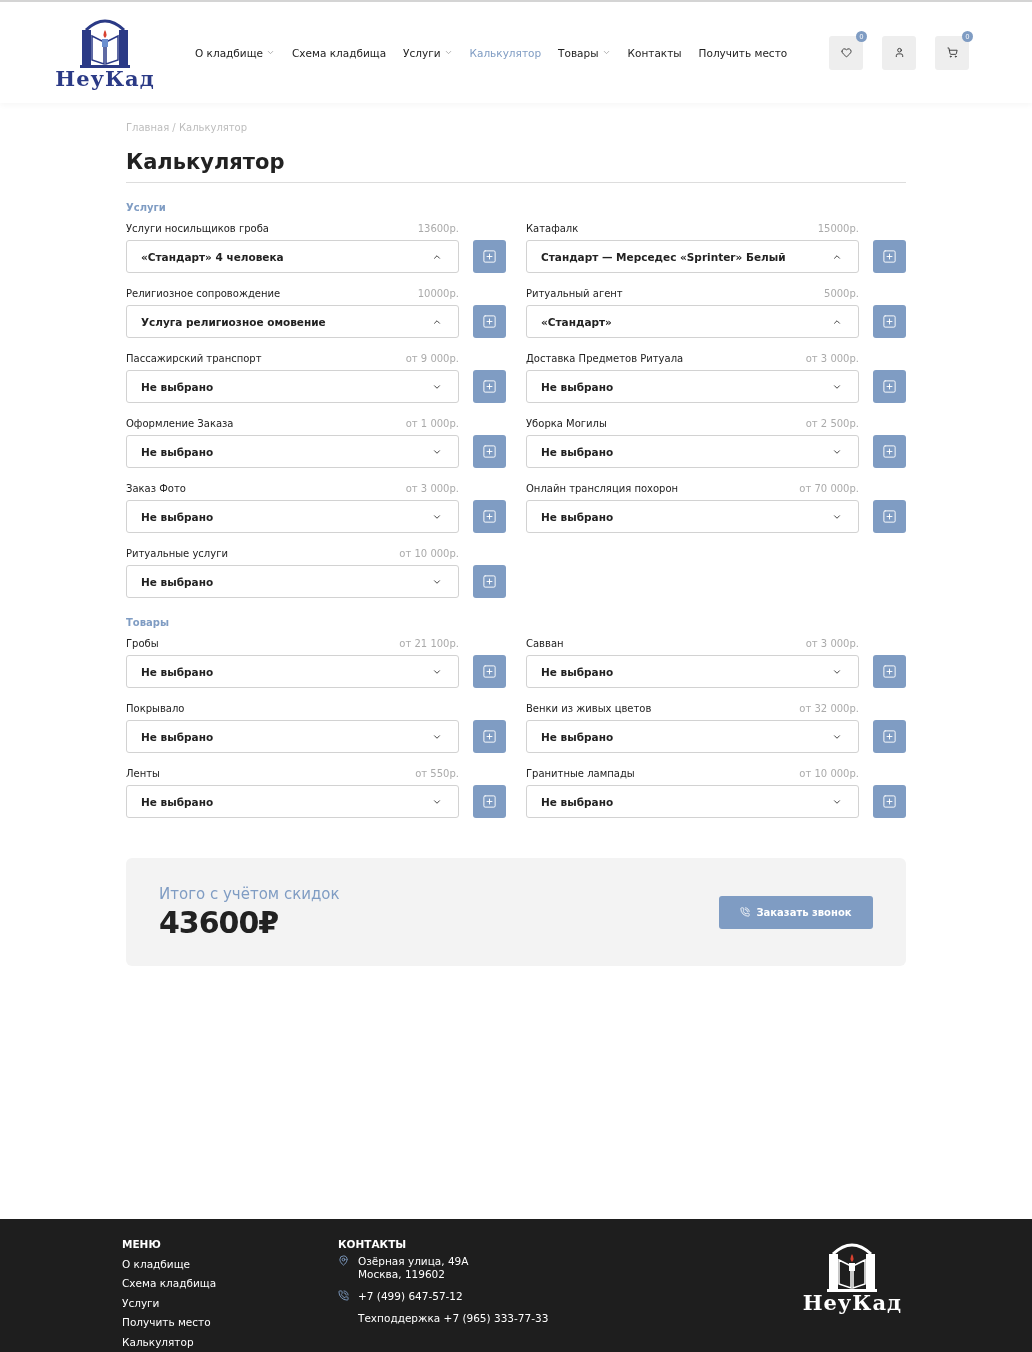 Image resolution: width=1032 pixels, height=1352 pixels. I want to click on nav-link: Товары, so click(584, 52).